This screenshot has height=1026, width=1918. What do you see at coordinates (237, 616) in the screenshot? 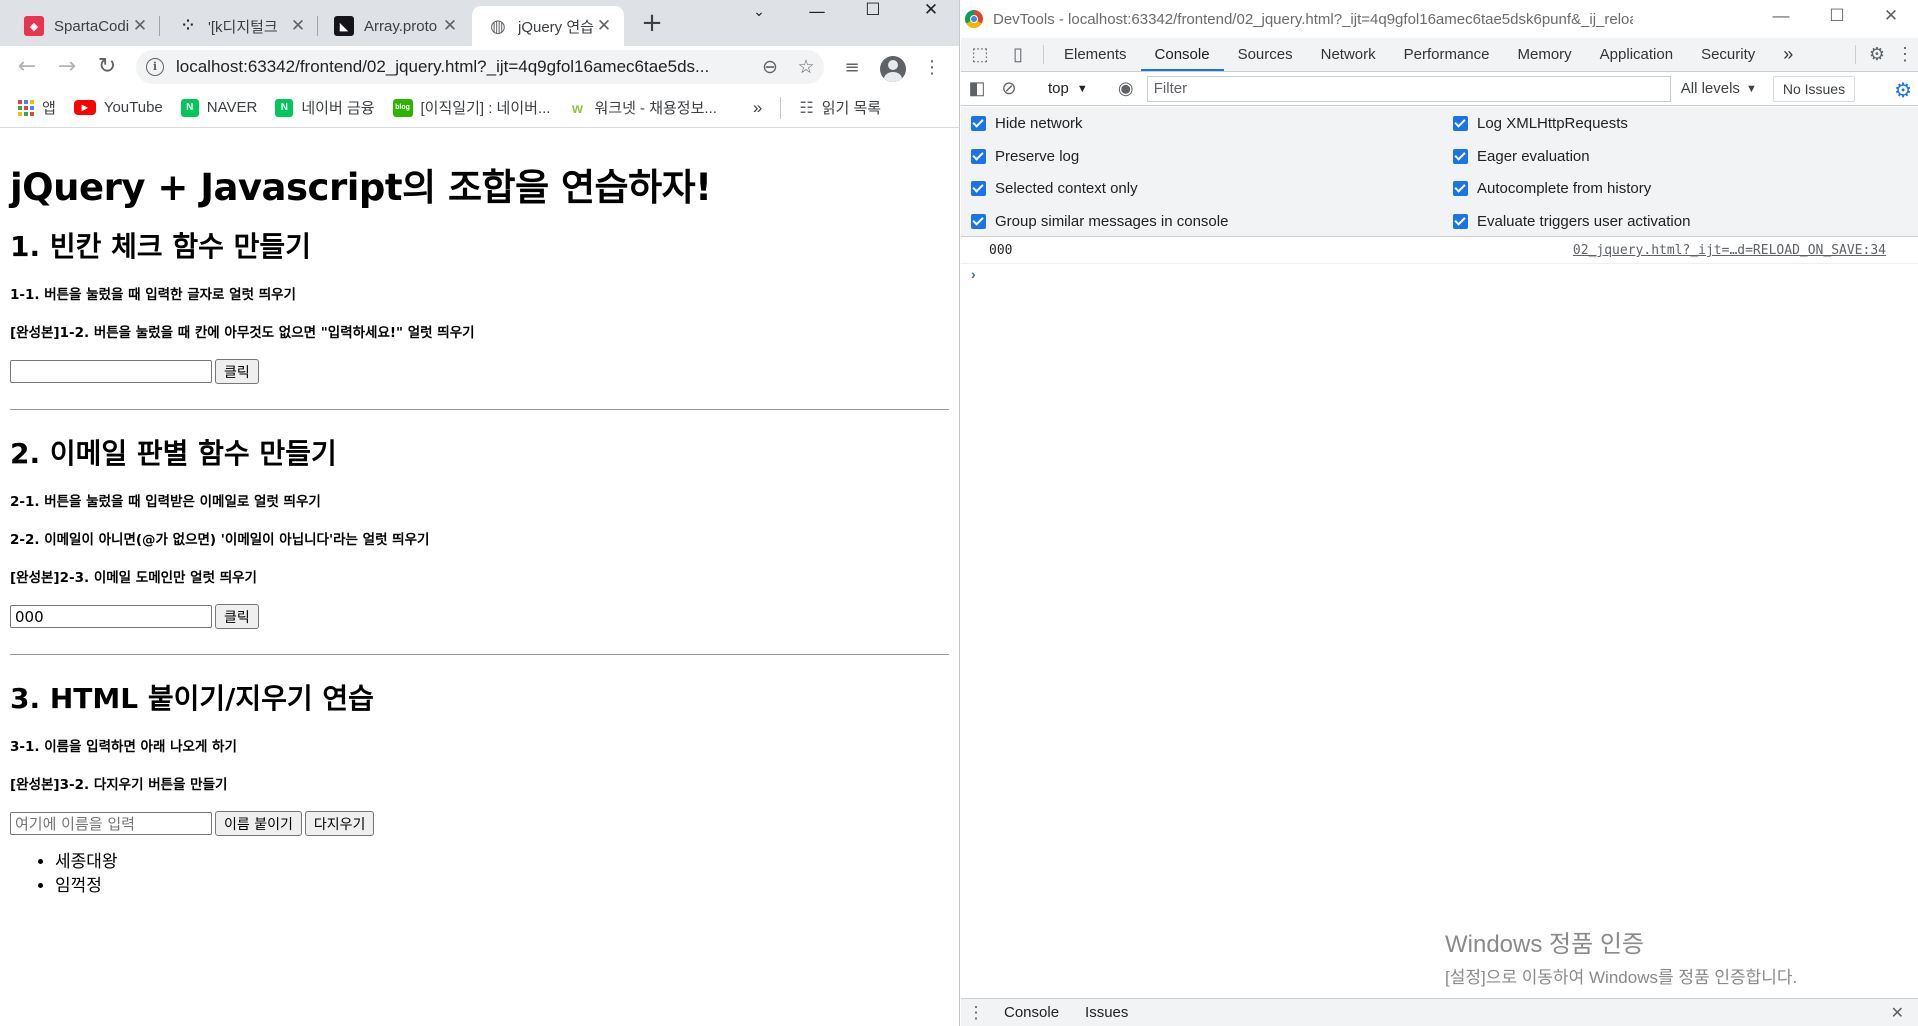
I see `email-check-click-button: 클릭` at bounding box center [237, 616].